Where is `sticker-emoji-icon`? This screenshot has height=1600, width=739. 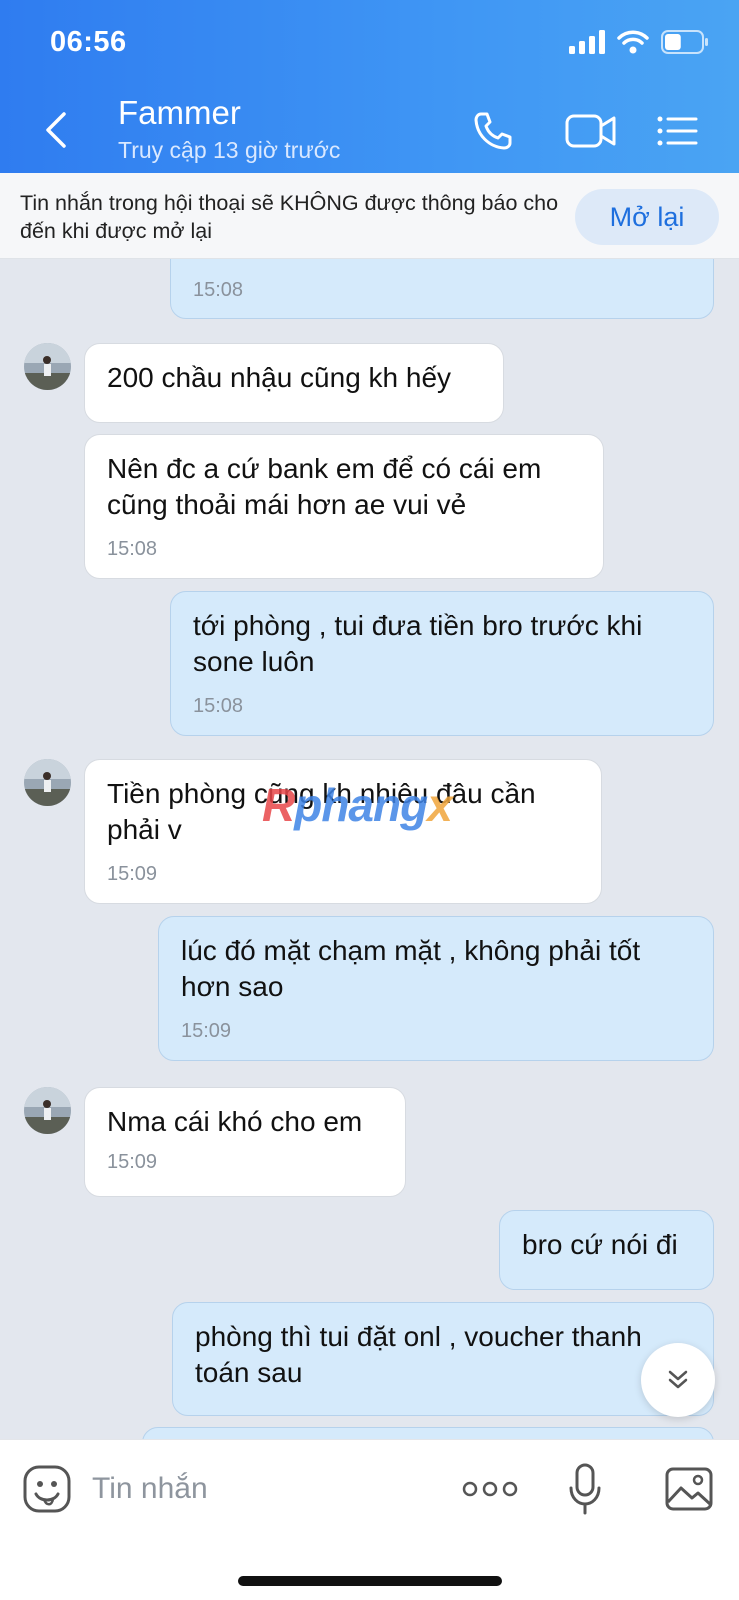 sticker-emoji-icon is located at coordinates (47, 1489).